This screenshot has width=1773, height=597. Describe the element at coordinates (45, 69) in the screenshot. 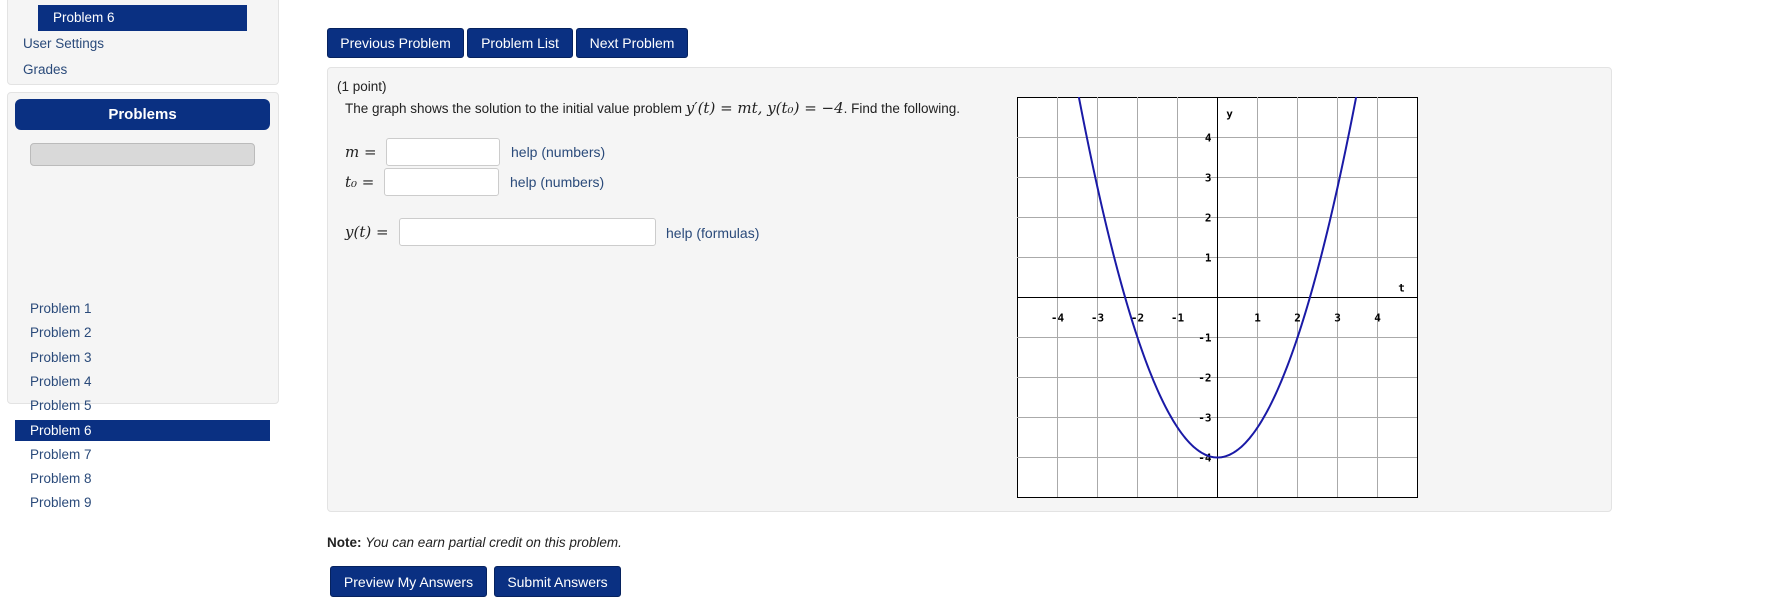

I see `grades-link: Grades` at that location.